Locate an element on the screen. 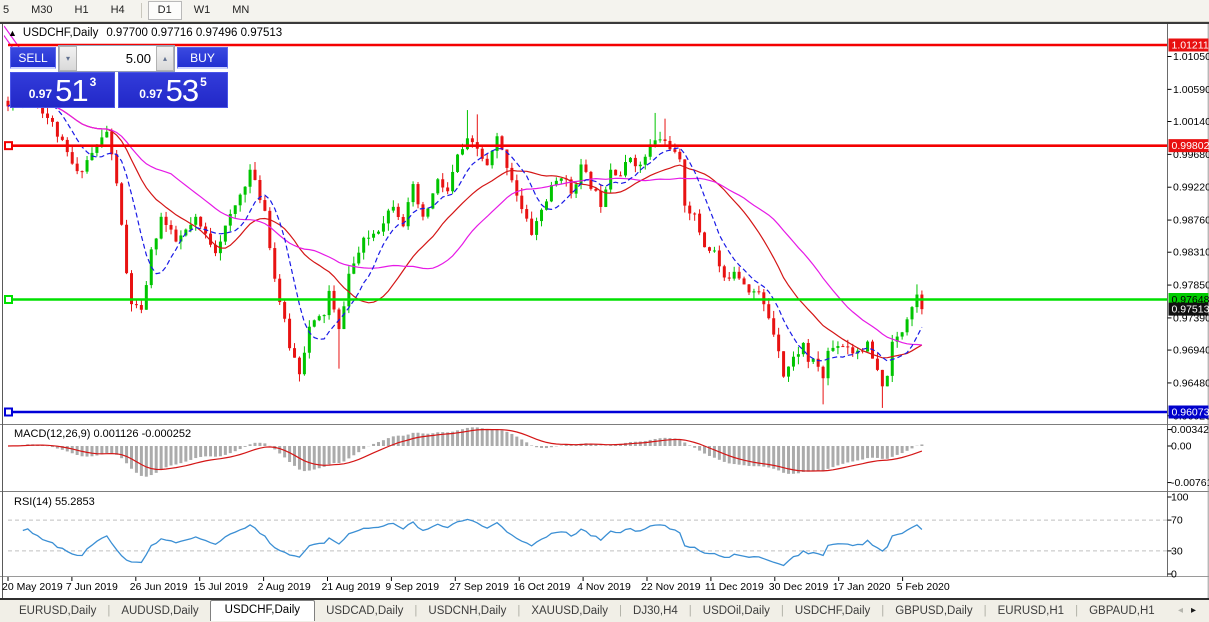 This screenshot has width=1209, height=622. volume-spinner: ▾ ▴ is located at coordinates (116, 58).